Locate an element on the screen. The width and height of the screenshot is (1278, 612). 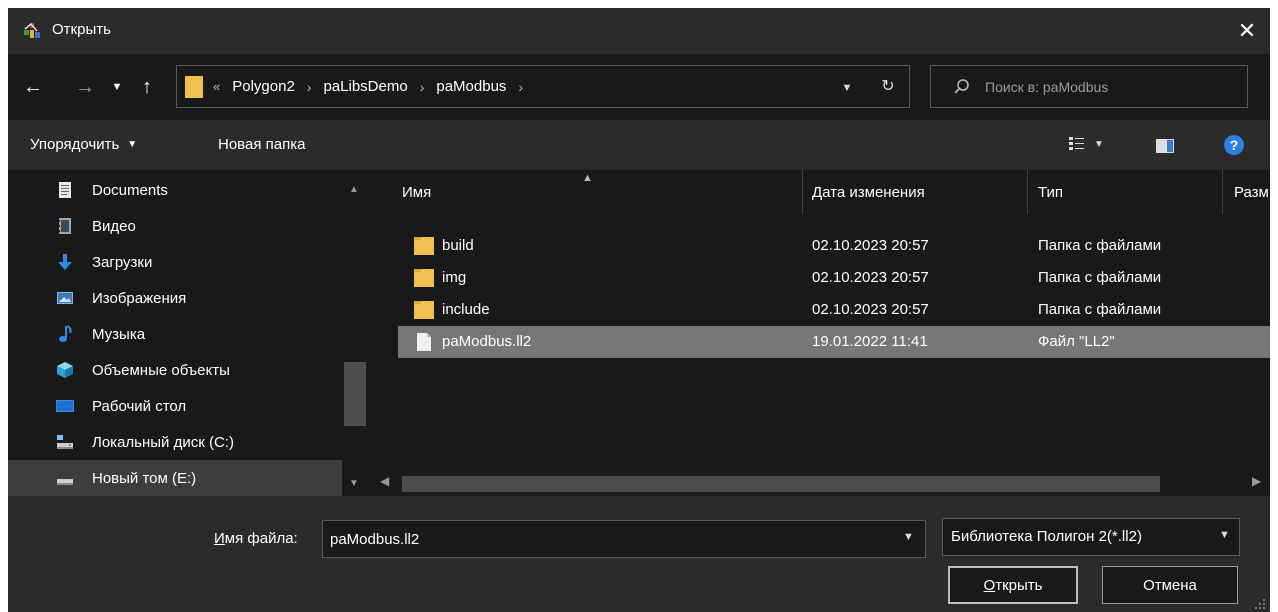
sidebar-item-label: Documents is located at coordinates (130, 190).